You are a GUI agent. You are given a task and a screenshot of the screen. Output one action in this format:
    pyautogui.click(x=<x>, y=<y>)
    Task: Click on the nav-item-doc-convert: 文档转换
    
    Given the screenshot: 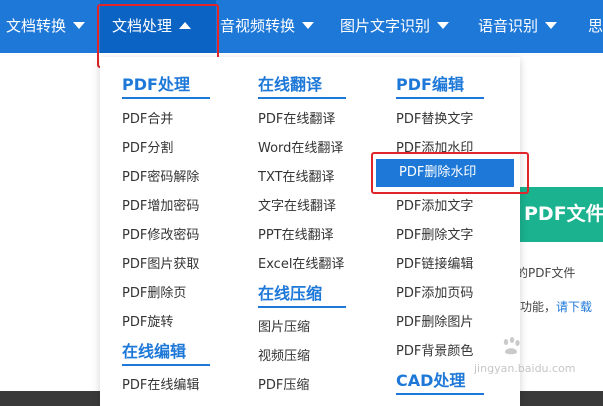 What is the action you would take?
    pyautogui.click(x=46, y=26)
    